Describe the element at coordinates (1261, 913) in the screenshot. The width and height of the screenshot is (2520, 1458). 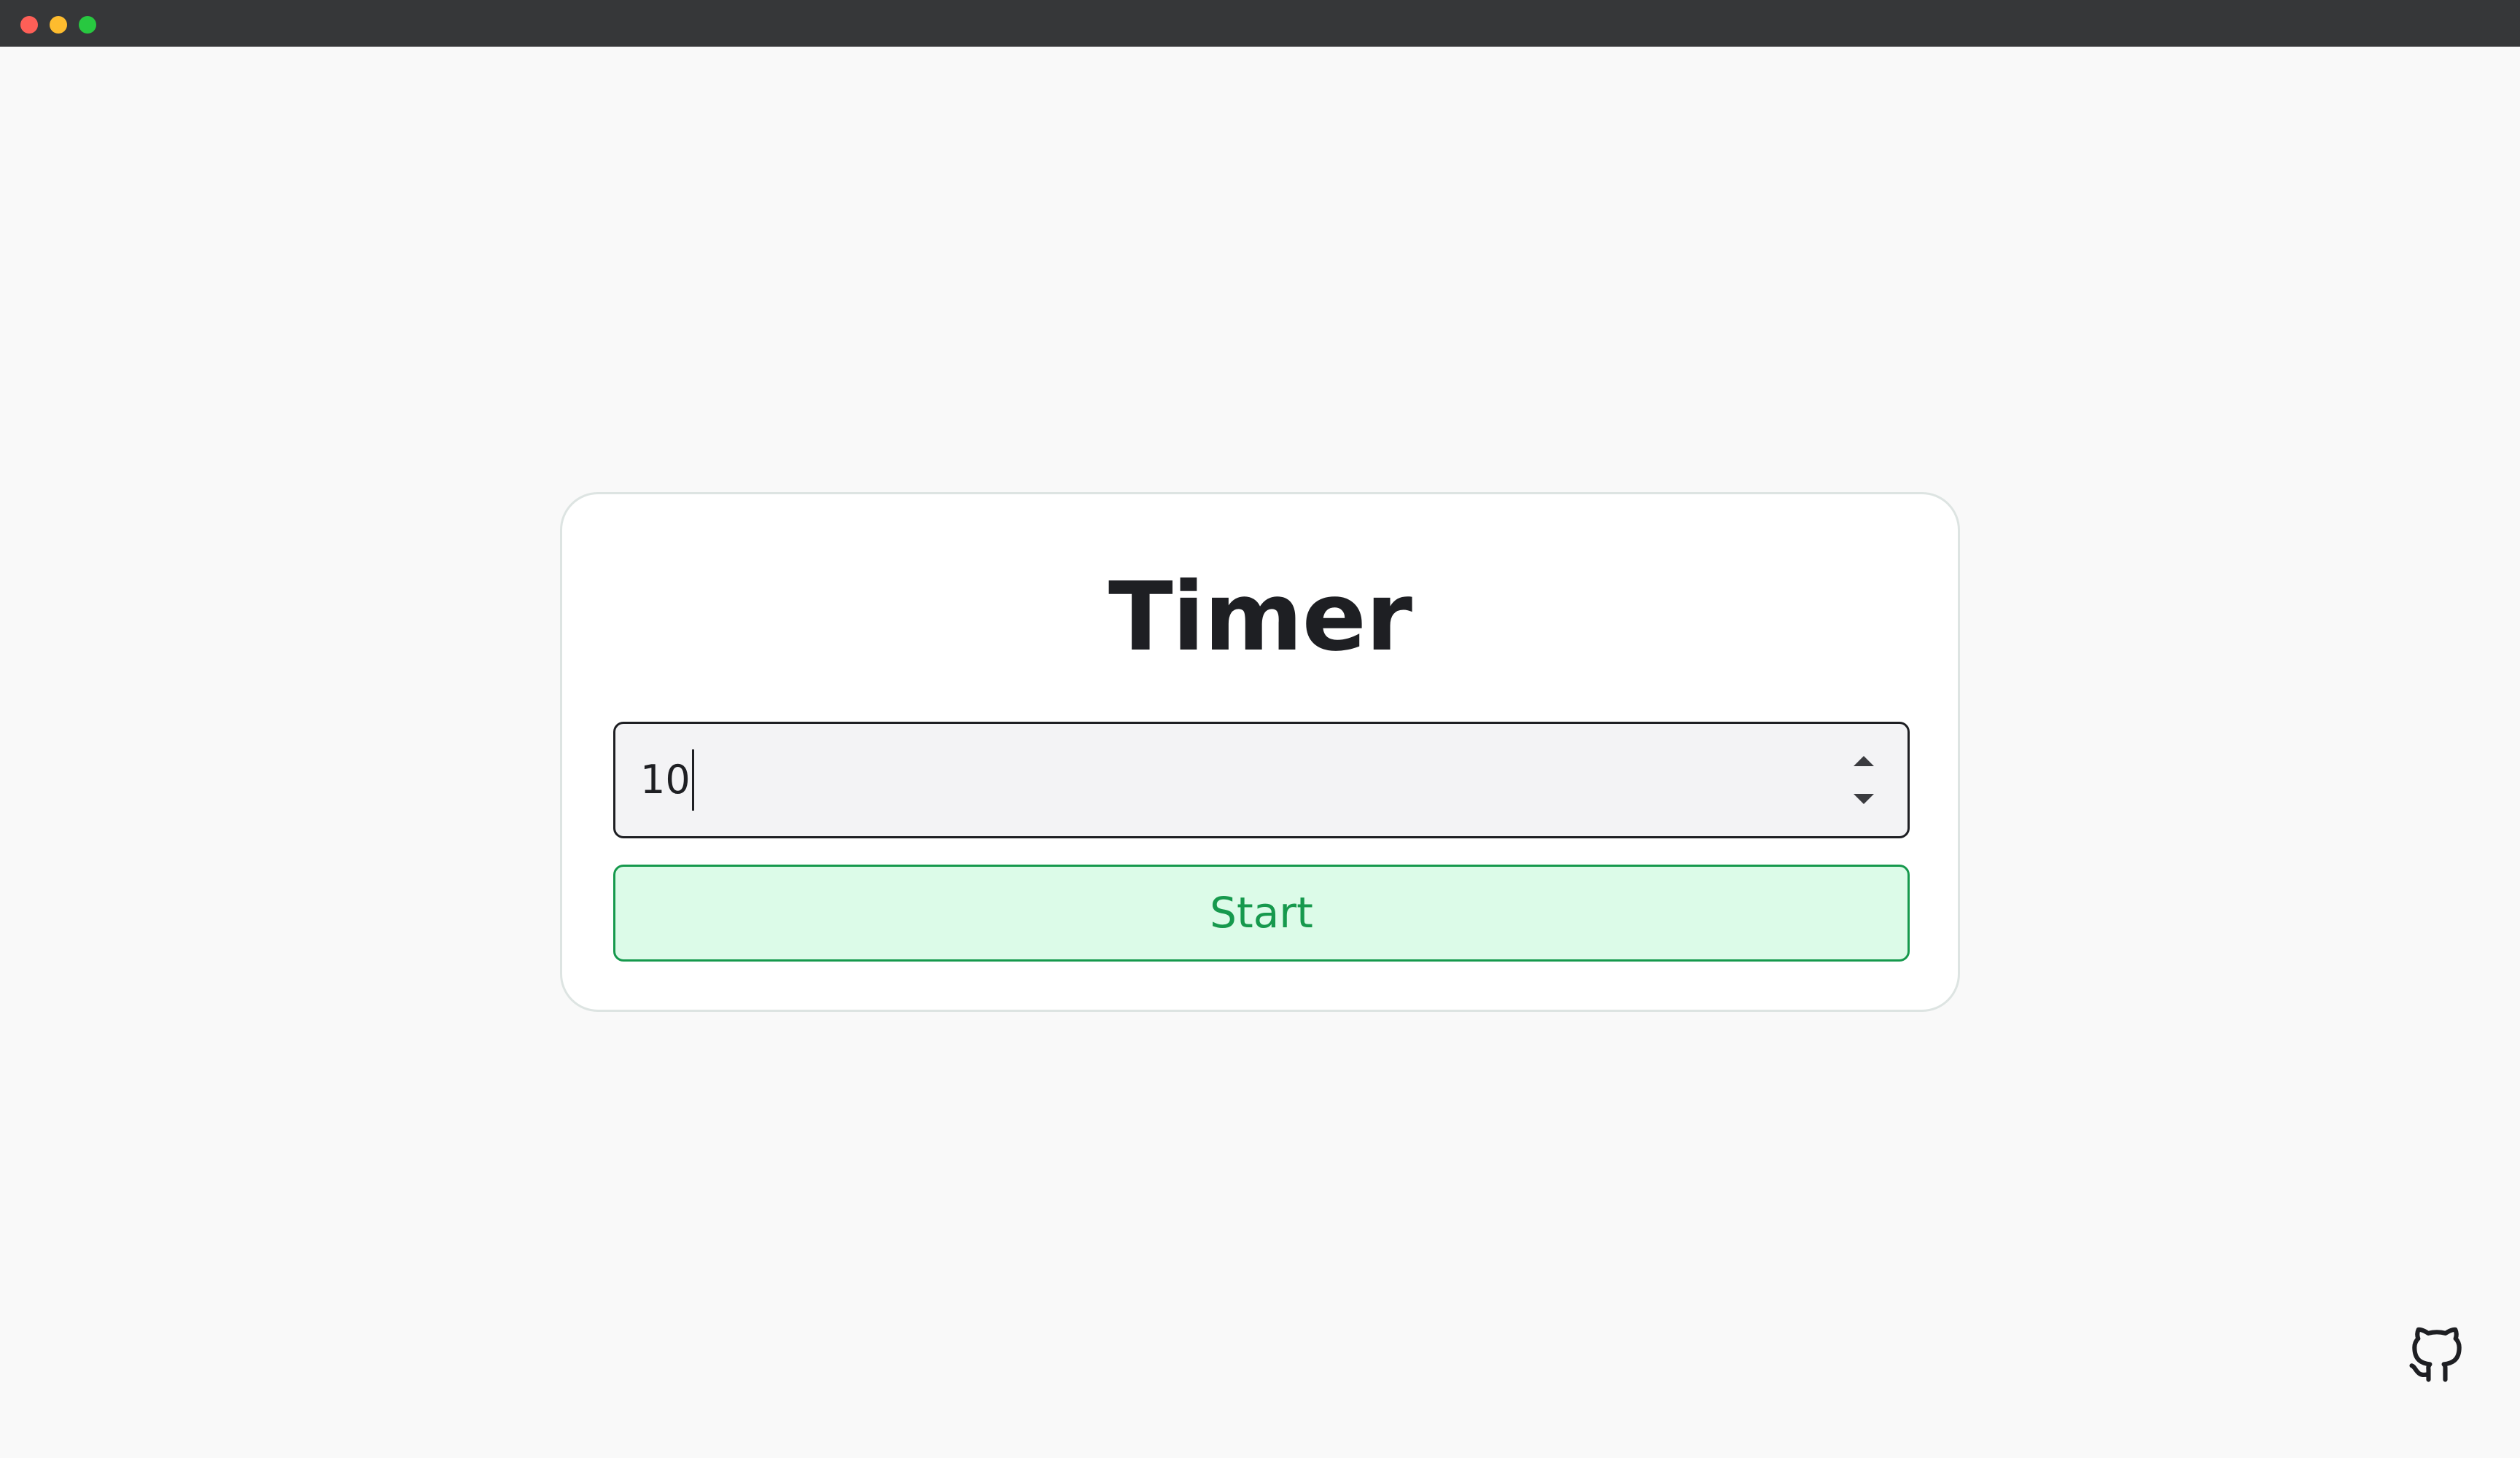
I see `start-button: Start` at that location.